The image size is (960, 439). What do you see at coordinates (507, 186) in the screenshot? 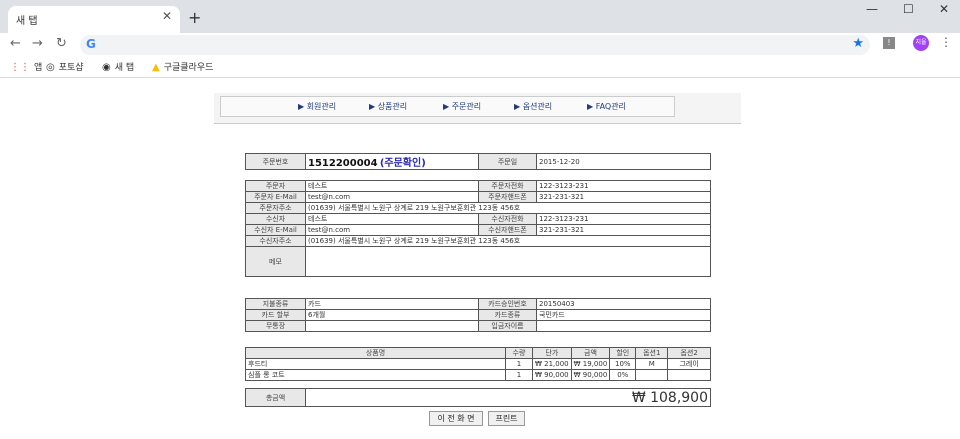
I see `orderer-phone-label: 주문자전화` at bounding box center [507, 186].